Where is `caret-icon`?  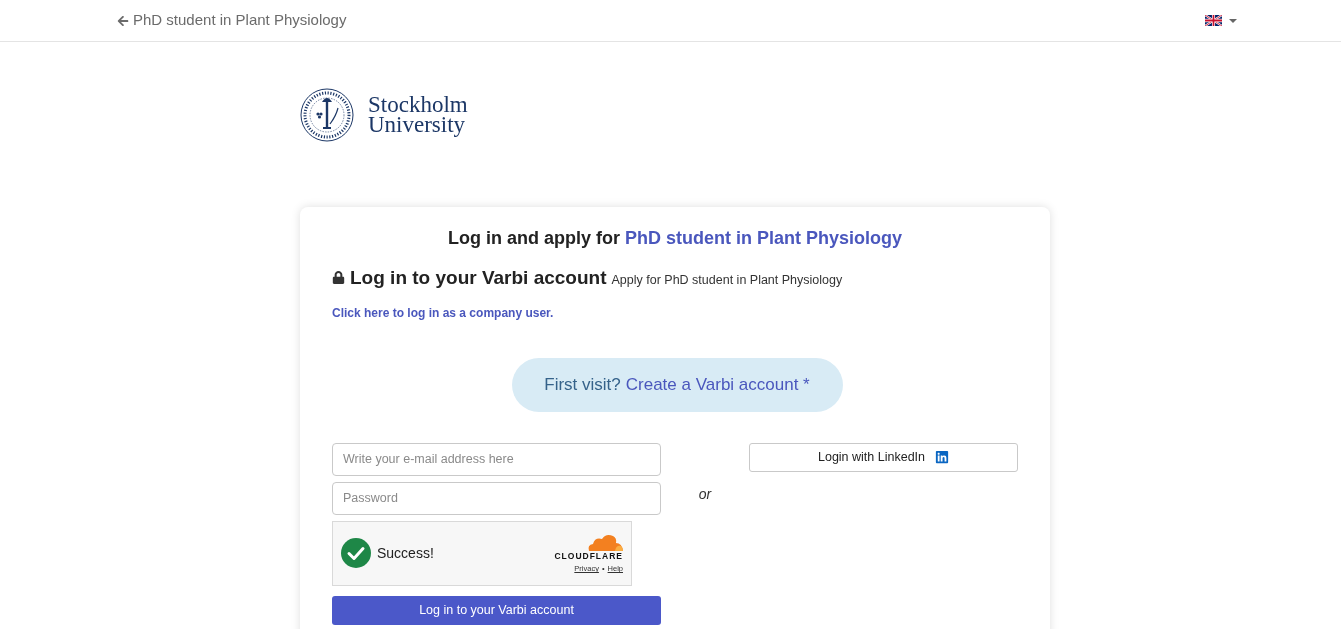 caret-icon is located at coordinates (1233, 20).